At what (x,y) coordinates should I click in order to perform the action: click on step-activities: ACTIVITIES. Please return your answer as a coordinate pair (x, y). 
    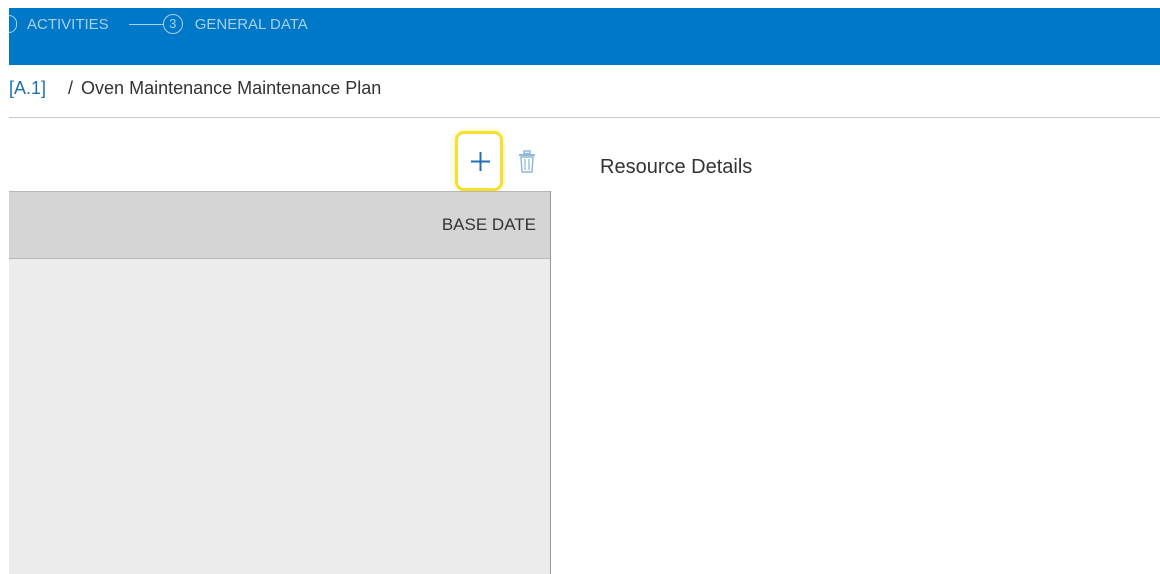
    Looking at the image, I should click on (68, 24).